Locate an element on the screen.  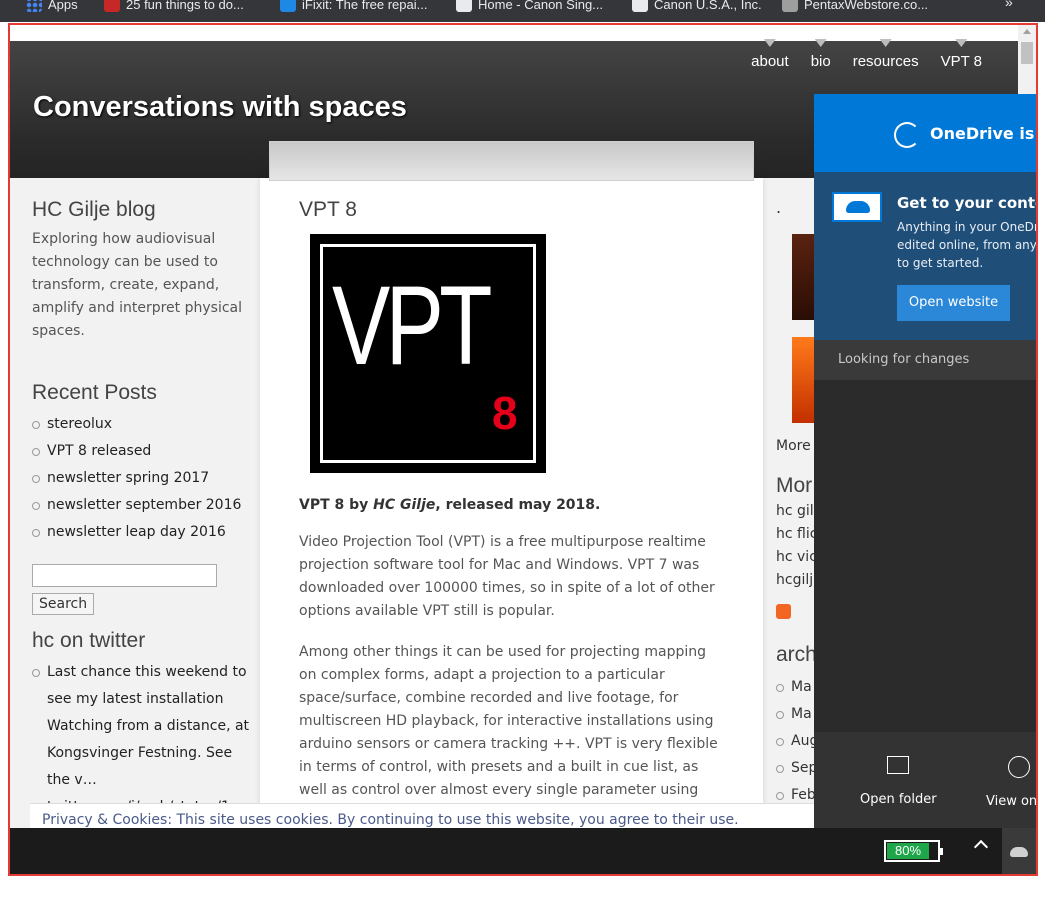
scroll-up-icon is located at coordinates (1027, 31).